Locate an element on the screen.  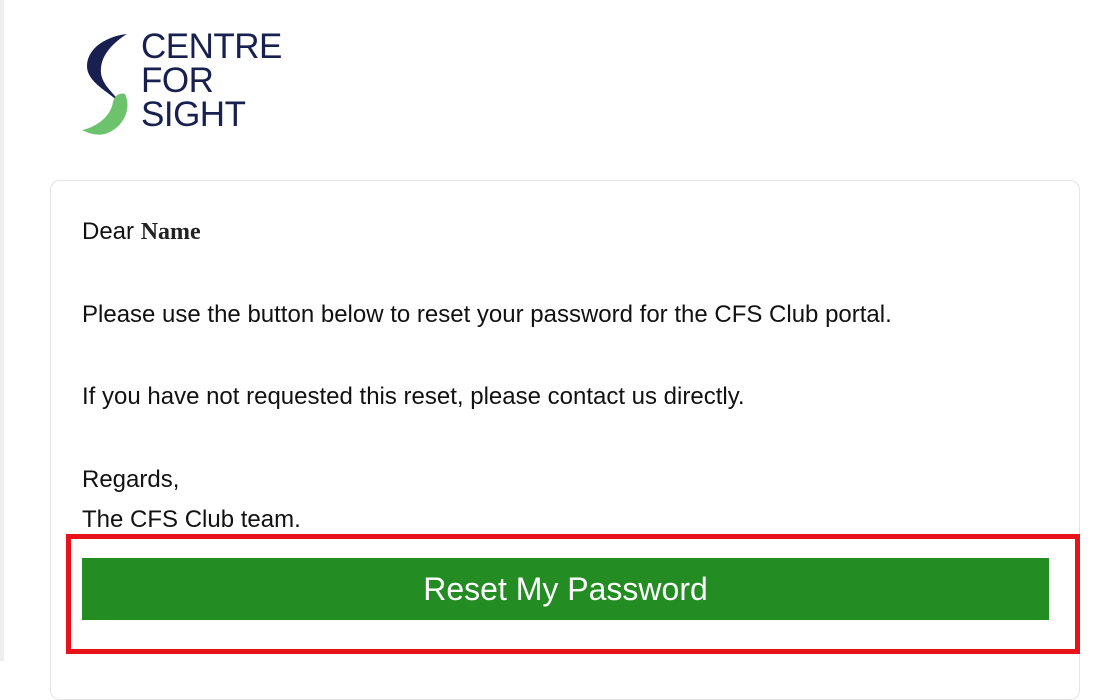
logo-line-for: FOR is located at coordinates (177, 80).